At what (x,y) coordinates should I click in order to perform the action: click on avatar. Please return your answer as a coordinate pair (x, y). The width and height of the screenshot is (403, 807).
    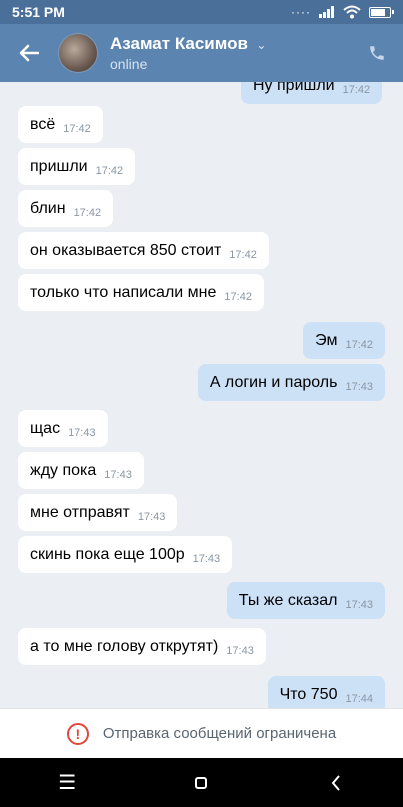
    Looking at the image, I should click on (78, 53).